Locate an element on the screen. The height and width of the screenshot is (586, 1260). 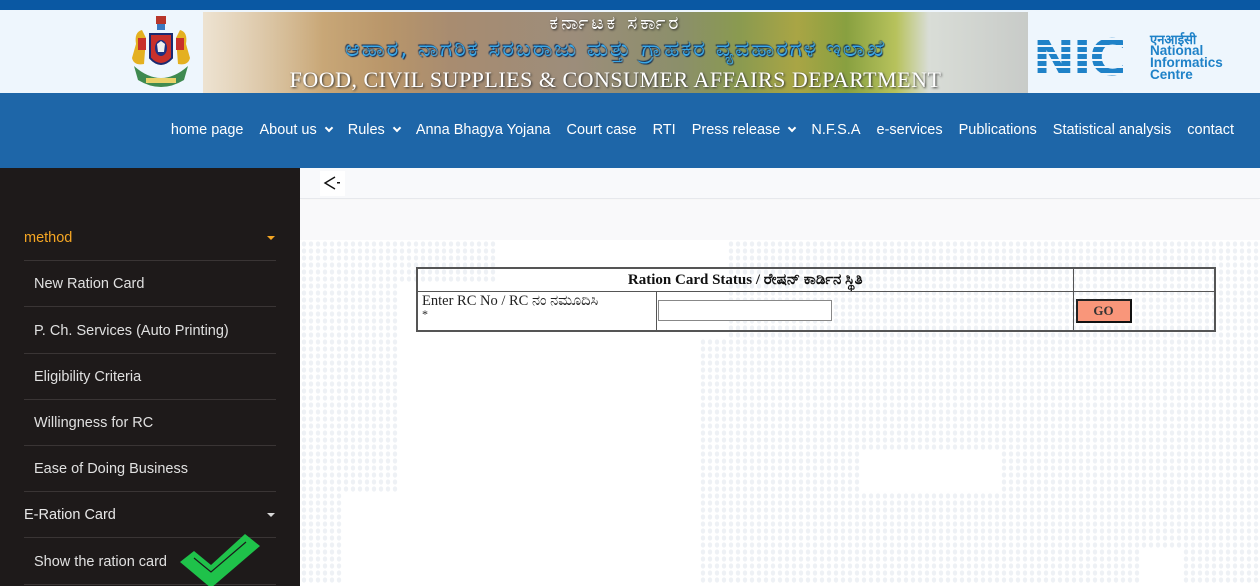
nav-about-us: About us is located at coordinates (296, 130).